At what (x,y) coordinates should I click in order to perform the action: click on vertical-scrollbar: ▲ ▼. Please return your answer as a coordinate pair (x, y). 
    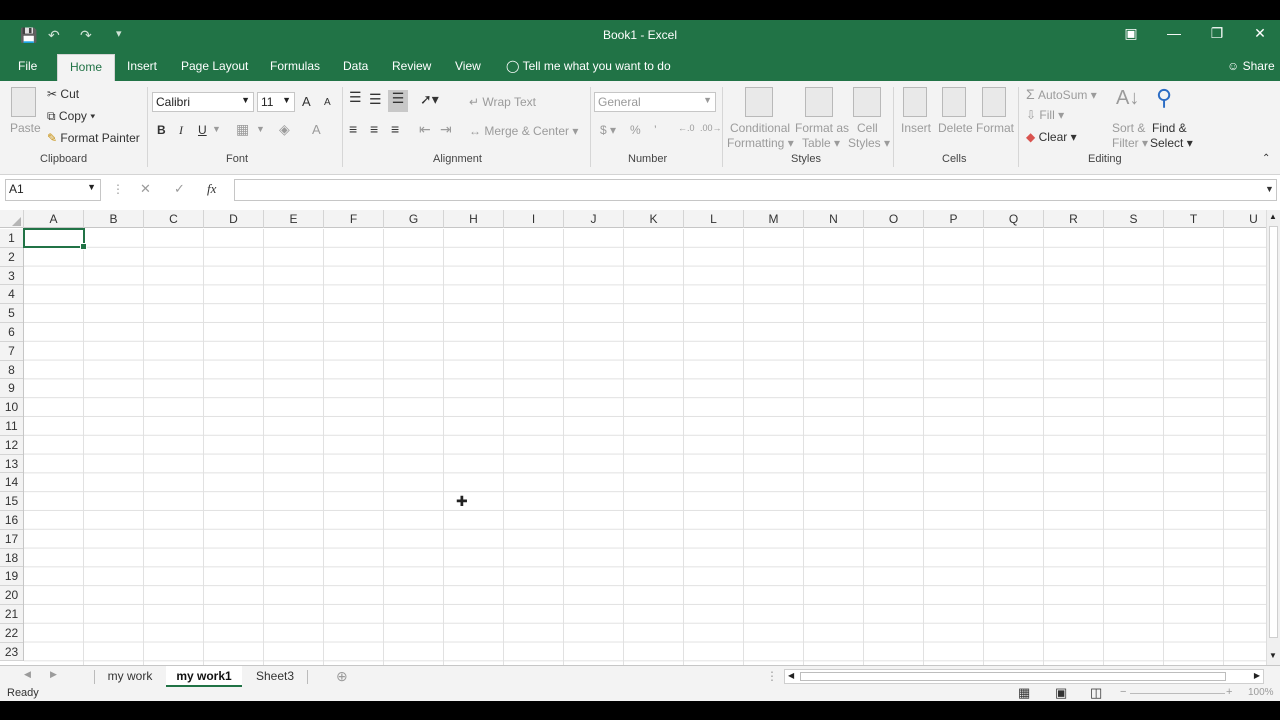
    Looking at the image, I should click on (1273, 437).